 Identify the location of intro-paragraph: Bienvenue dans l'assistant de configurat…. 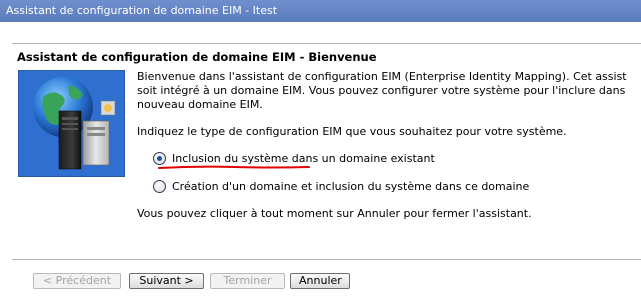
(382, 91).